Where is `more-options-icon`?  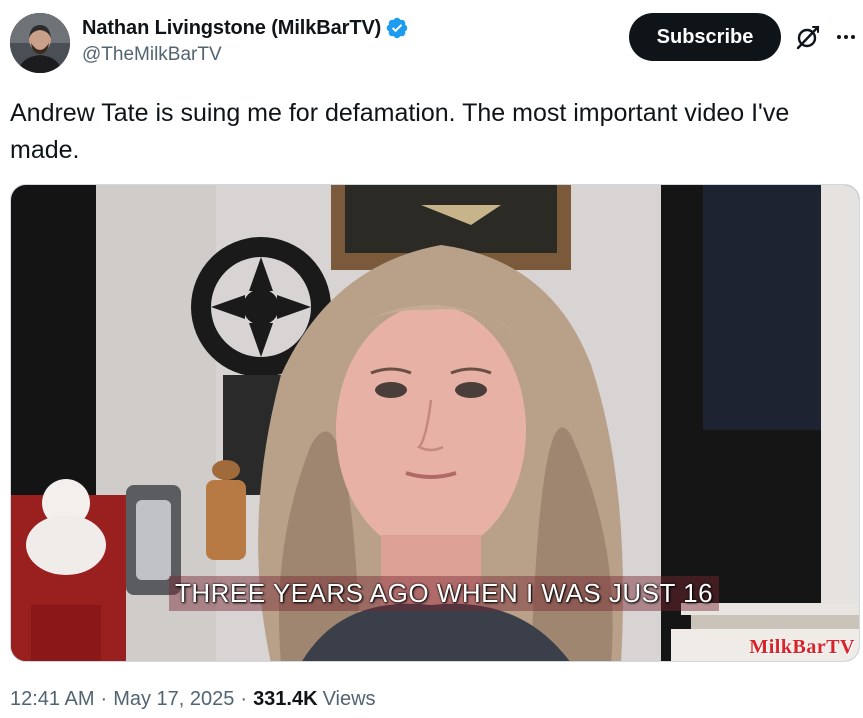
more-options-icon is located at coordinates (846, 37).